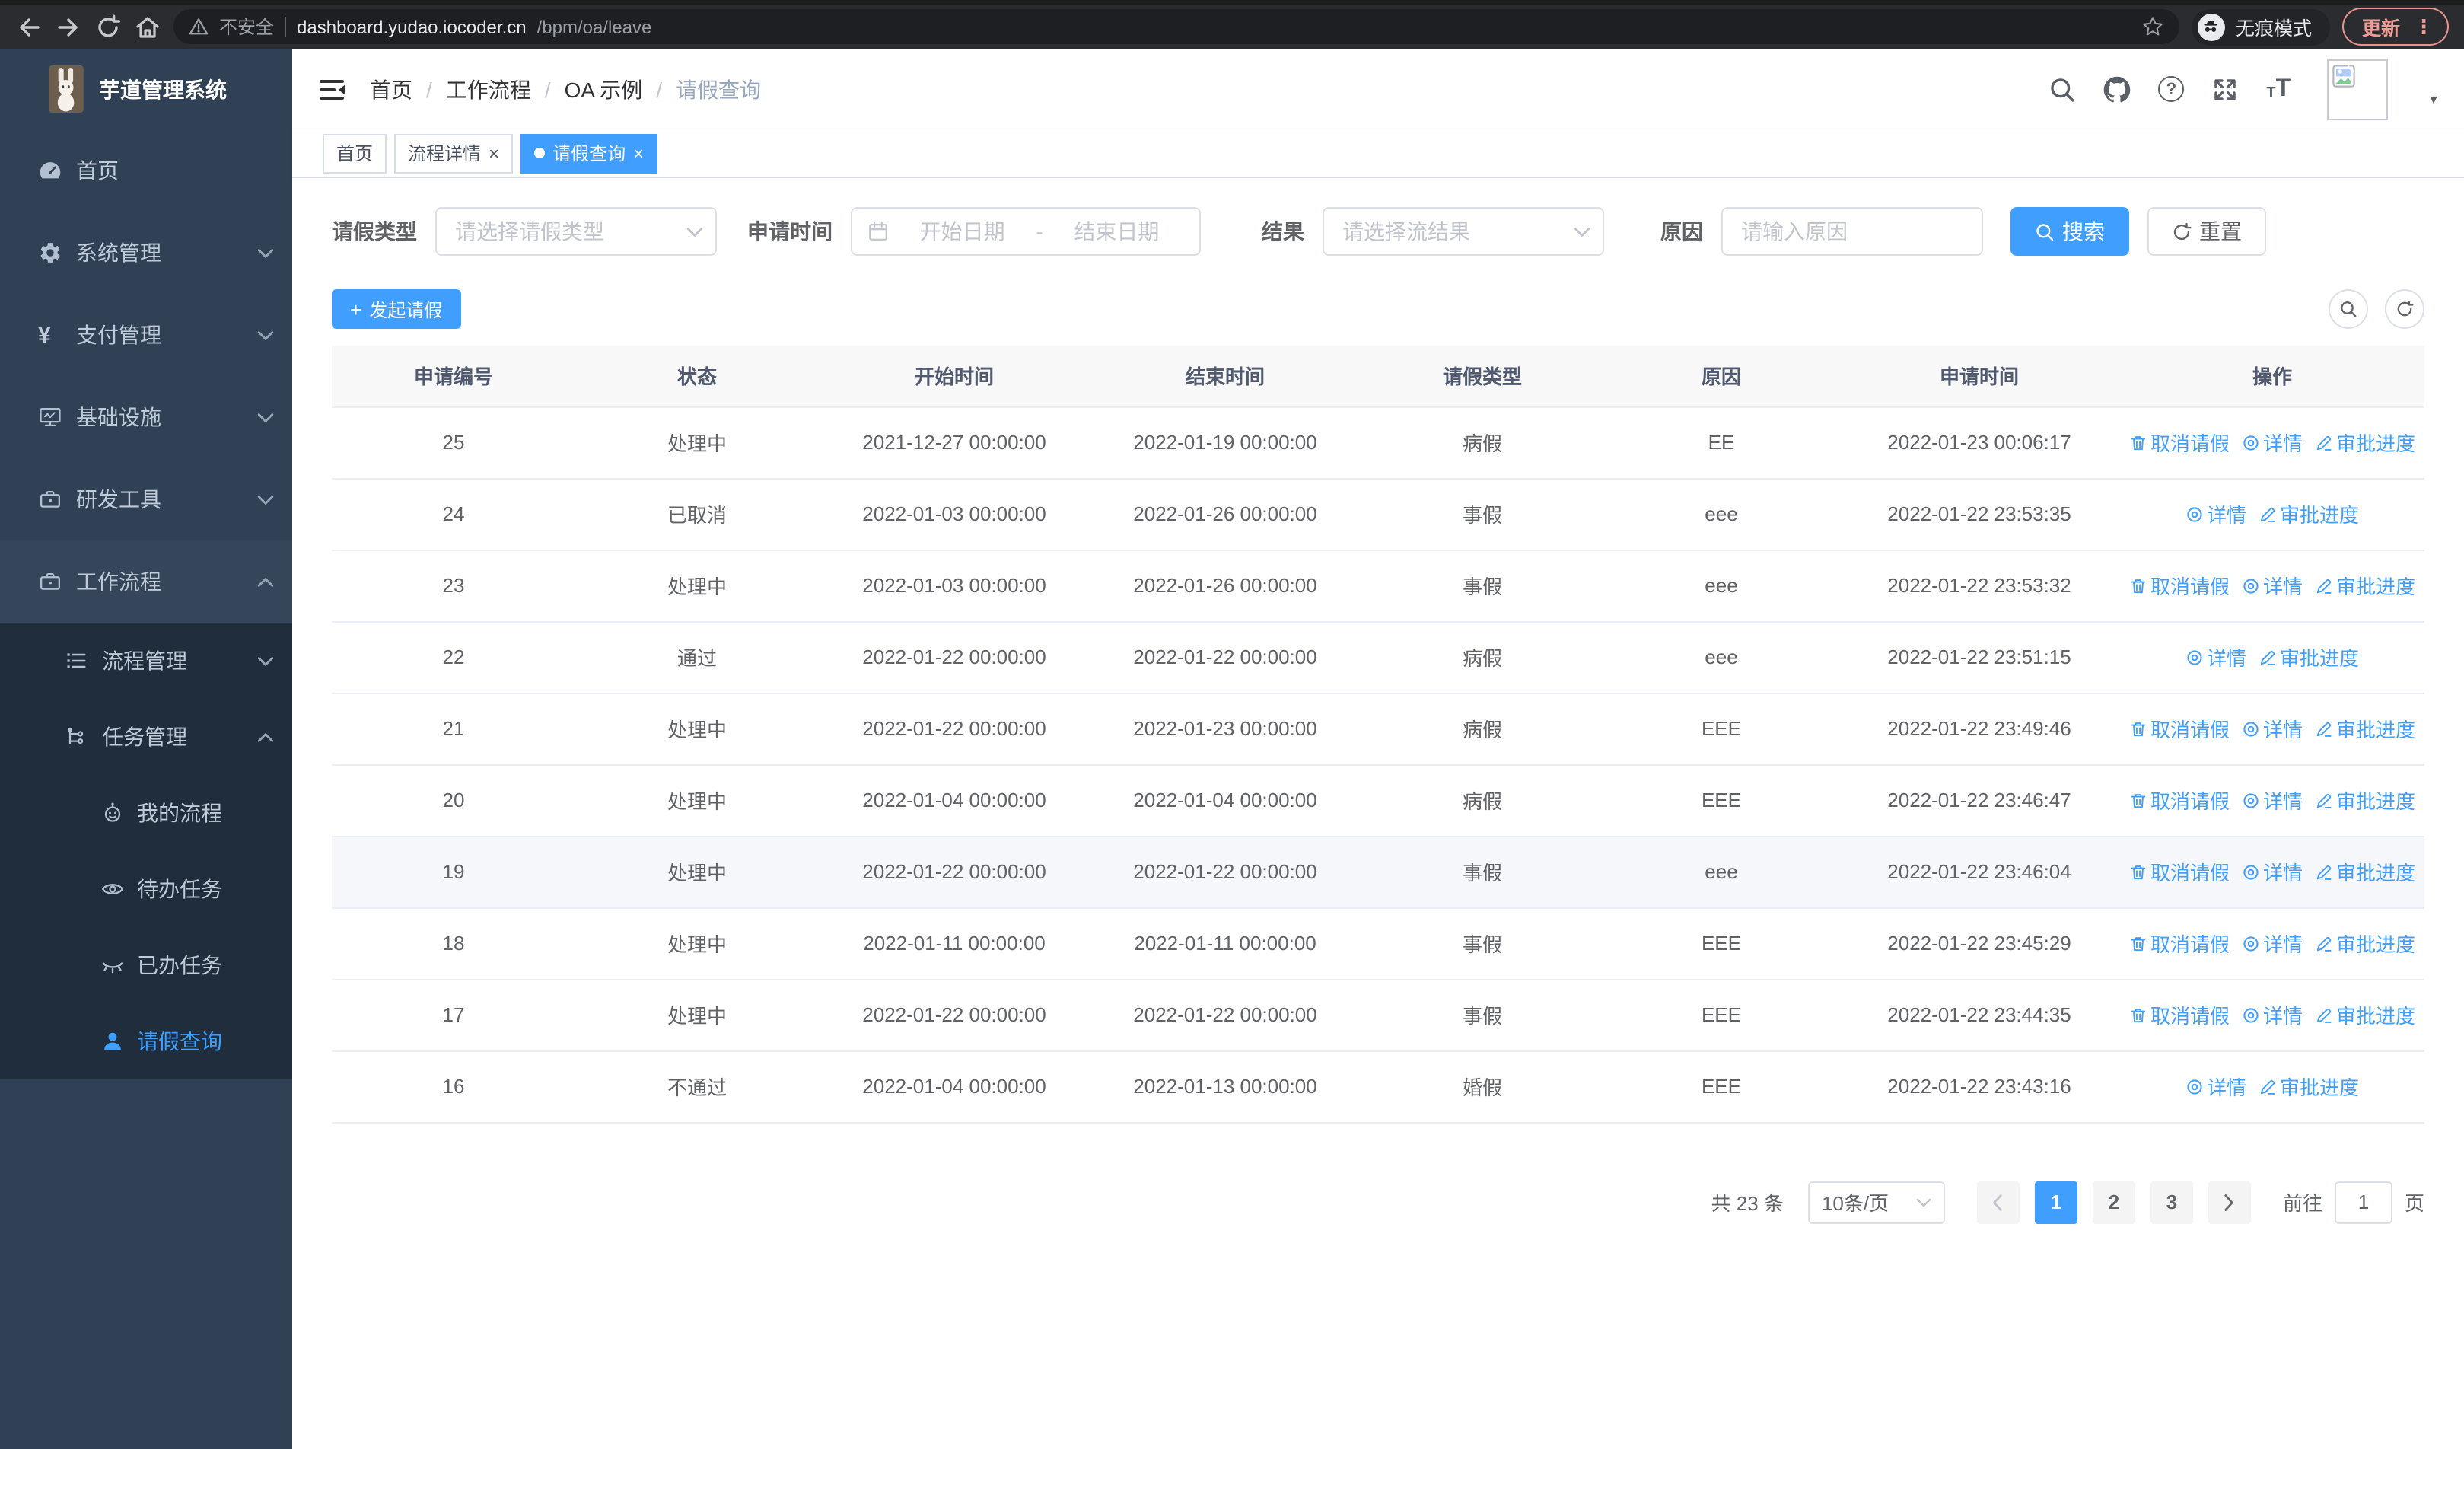 This screenshot has height=1495, width=2464. What do you see at coordinates (454, 153) in the screenshot?
I see `tab-process-detail: 流程详情` at bounding box center [454, 153].